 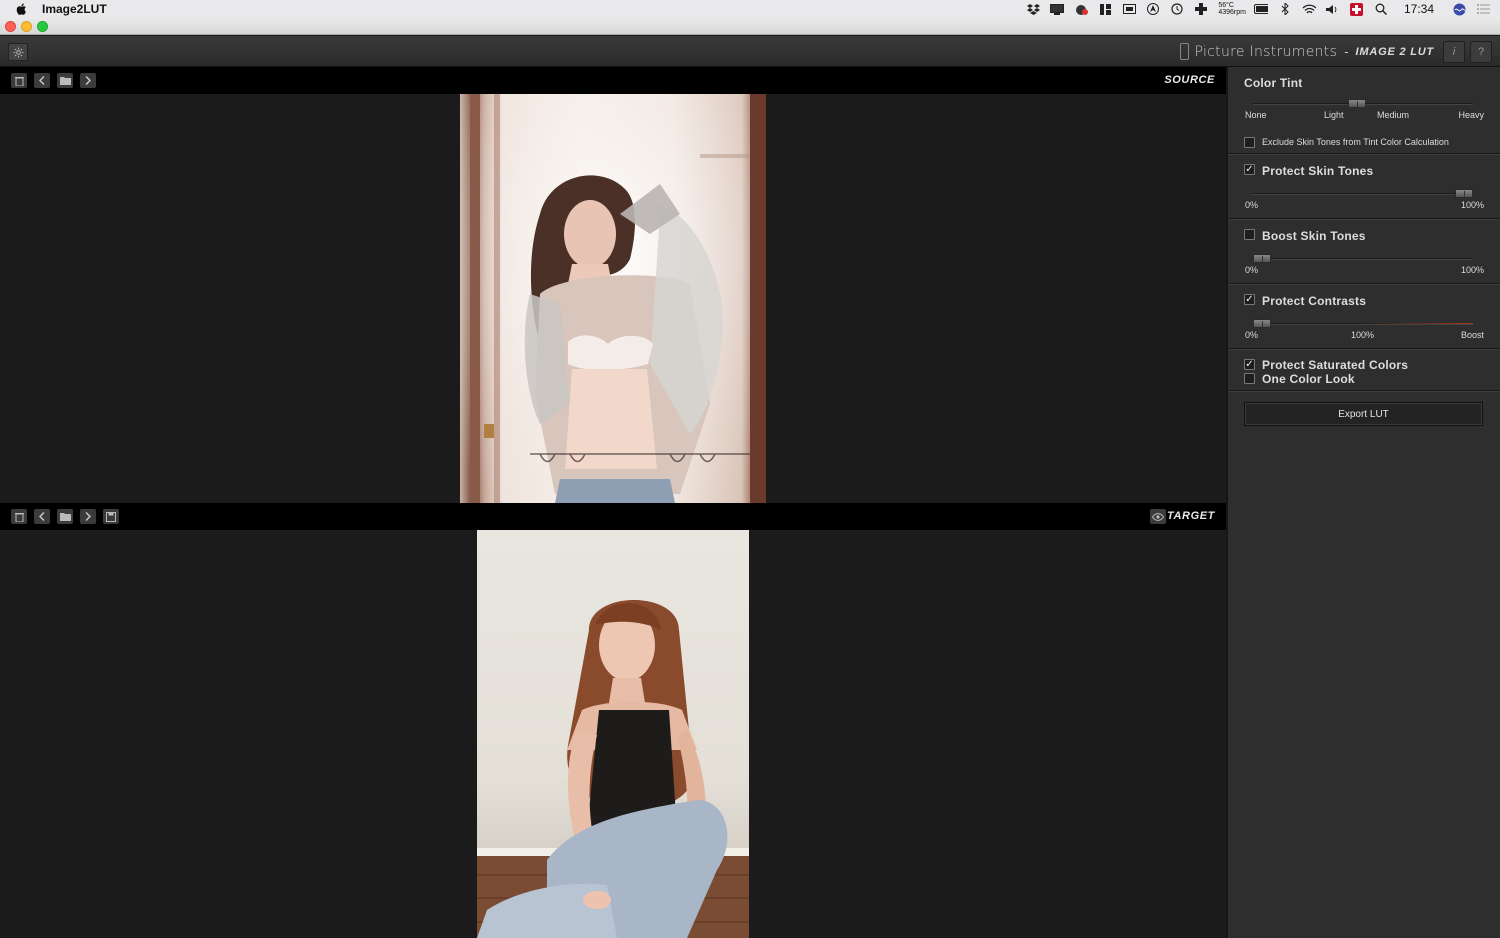 I want to click on protect-contrasts-max-label: Boost, so click(x=1472, y=335).